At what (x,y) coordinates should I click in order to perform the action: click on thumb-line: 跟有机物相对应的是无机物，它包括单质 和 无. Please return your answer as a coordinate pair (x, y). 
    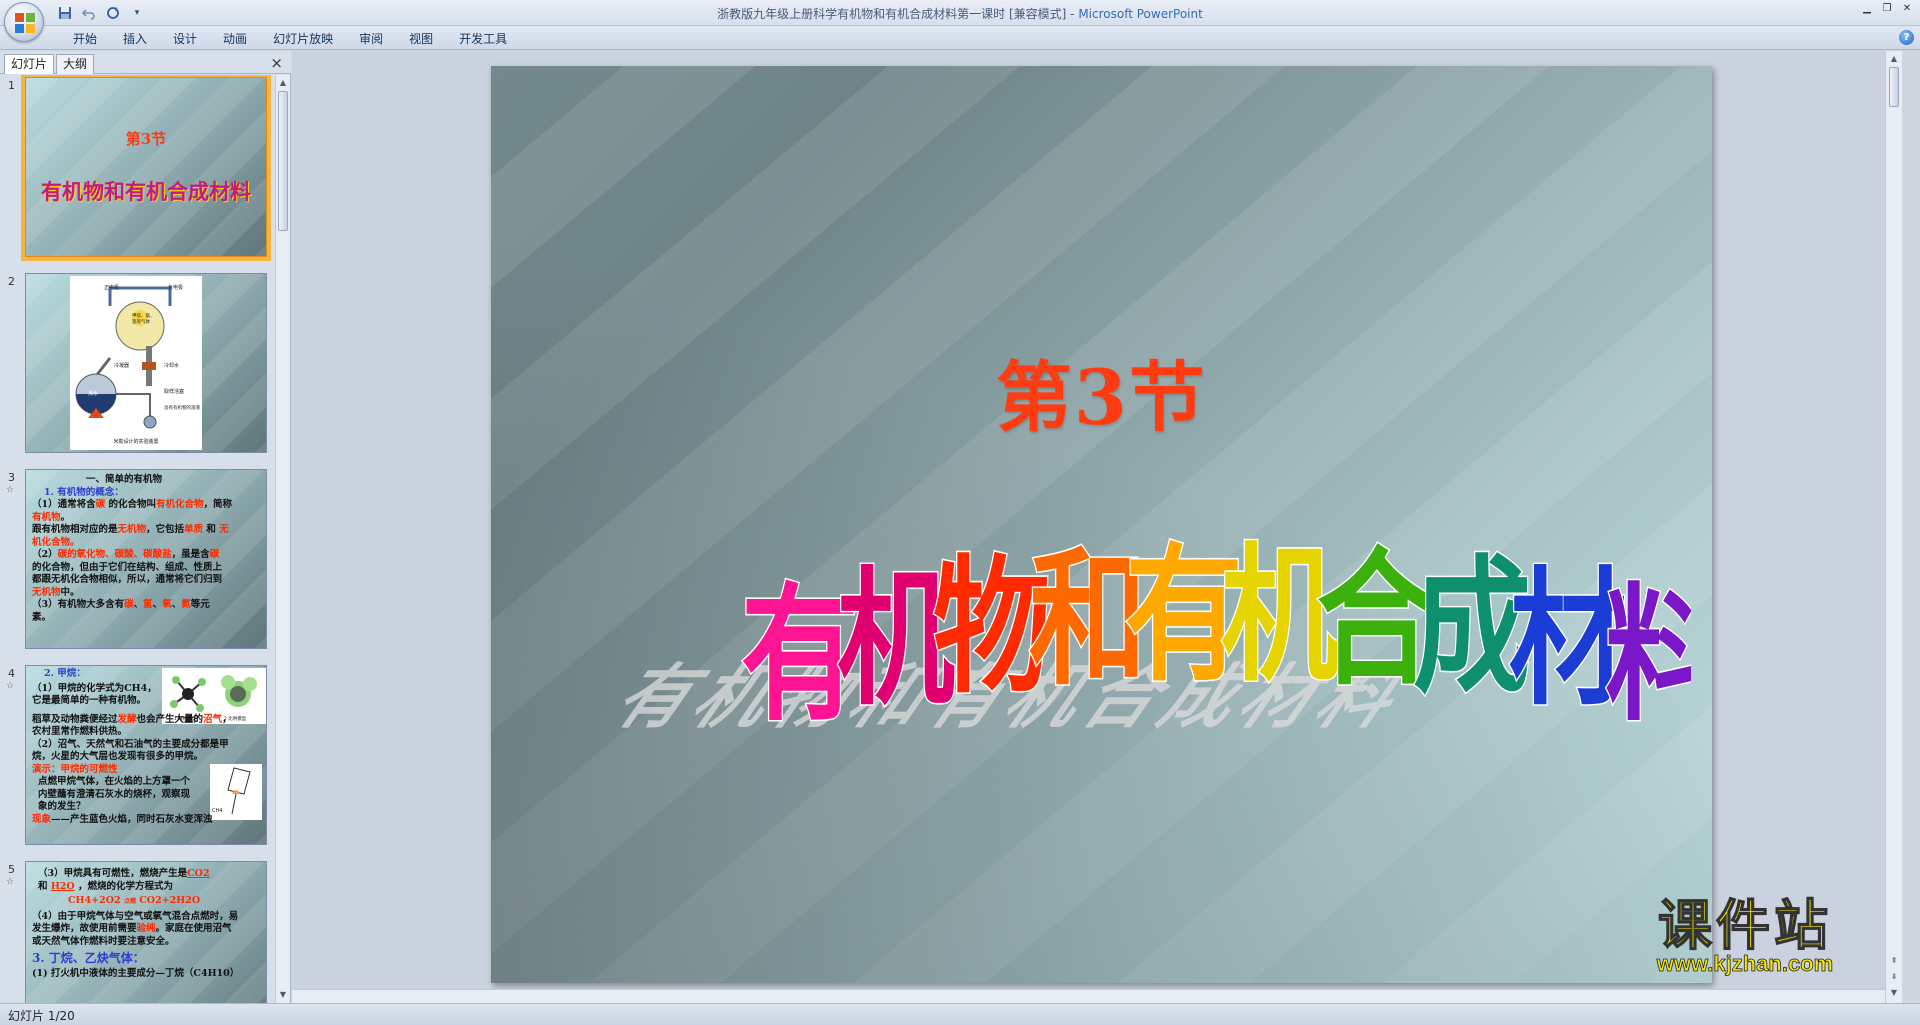
    Looking at the image, I should click on (130, 529).